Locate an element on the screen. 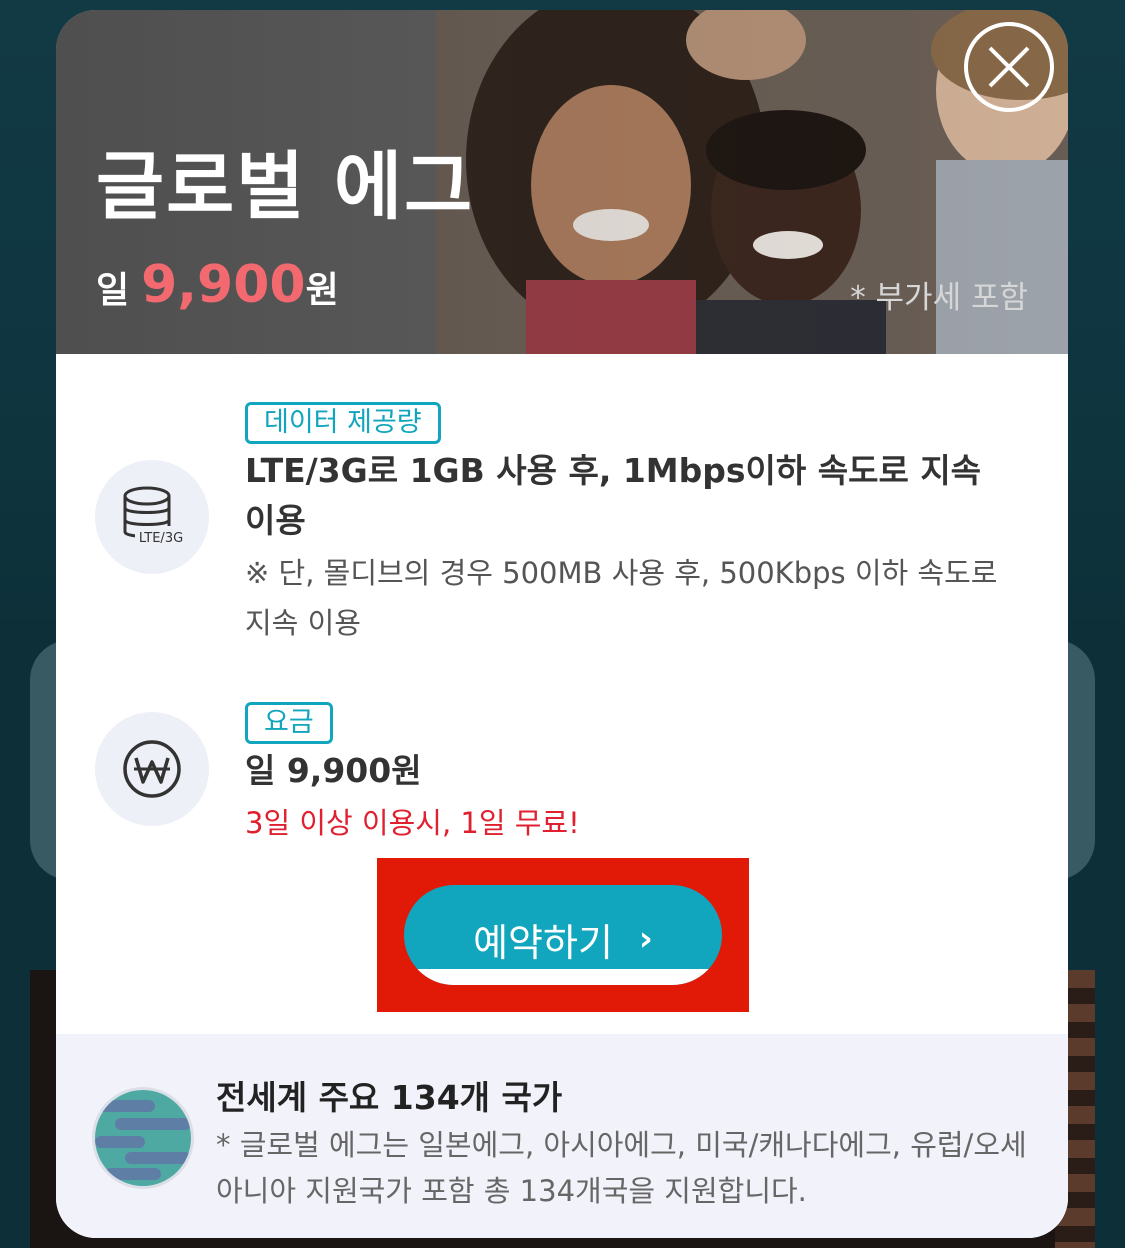  close-button is located at coordinates (1009, 67).